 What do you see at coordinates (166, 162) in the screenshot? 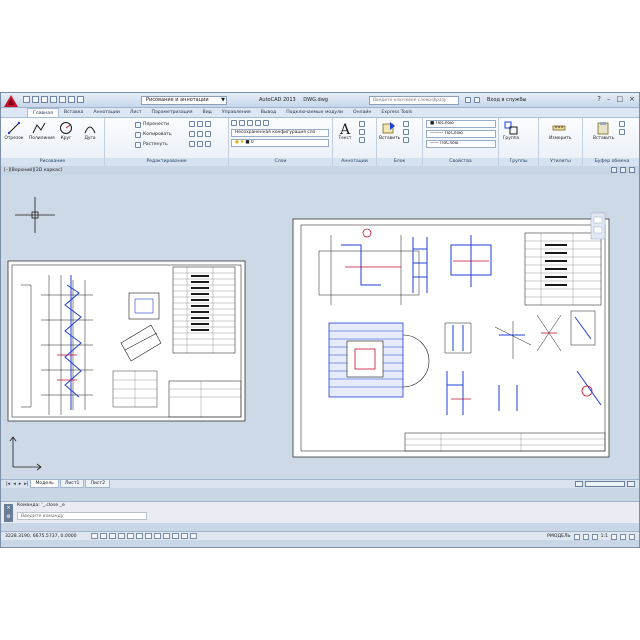
I see `modify-panel-title: Редактирование` at bounding box center [166, 162].